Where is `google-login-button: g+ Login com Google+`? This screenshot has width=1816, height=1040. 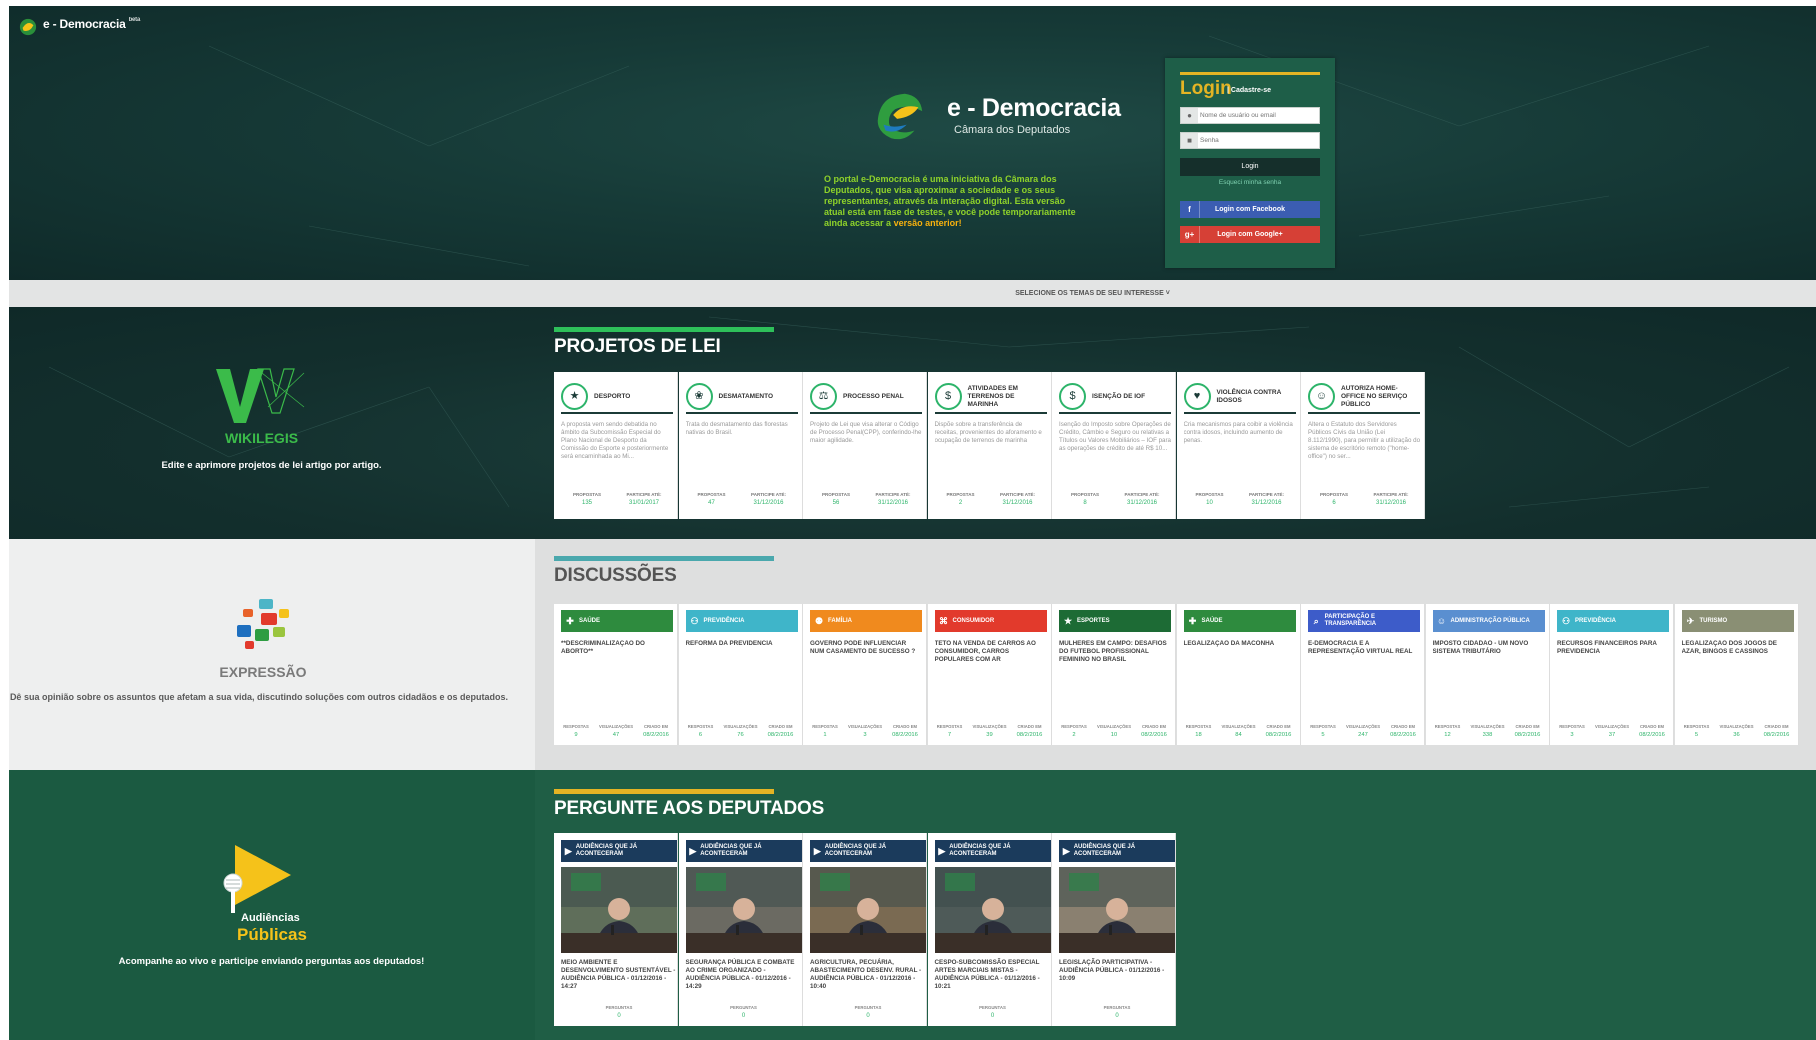
google-login-button: g+ Login com Google+ is located at coordinates (1250, 234).